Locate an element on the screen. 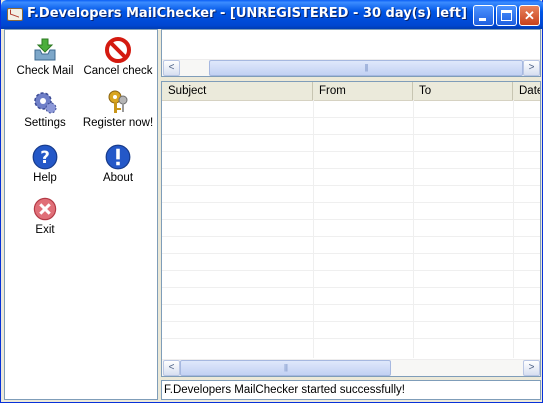  exit-button: Exit is located at coordinates (45, 216).